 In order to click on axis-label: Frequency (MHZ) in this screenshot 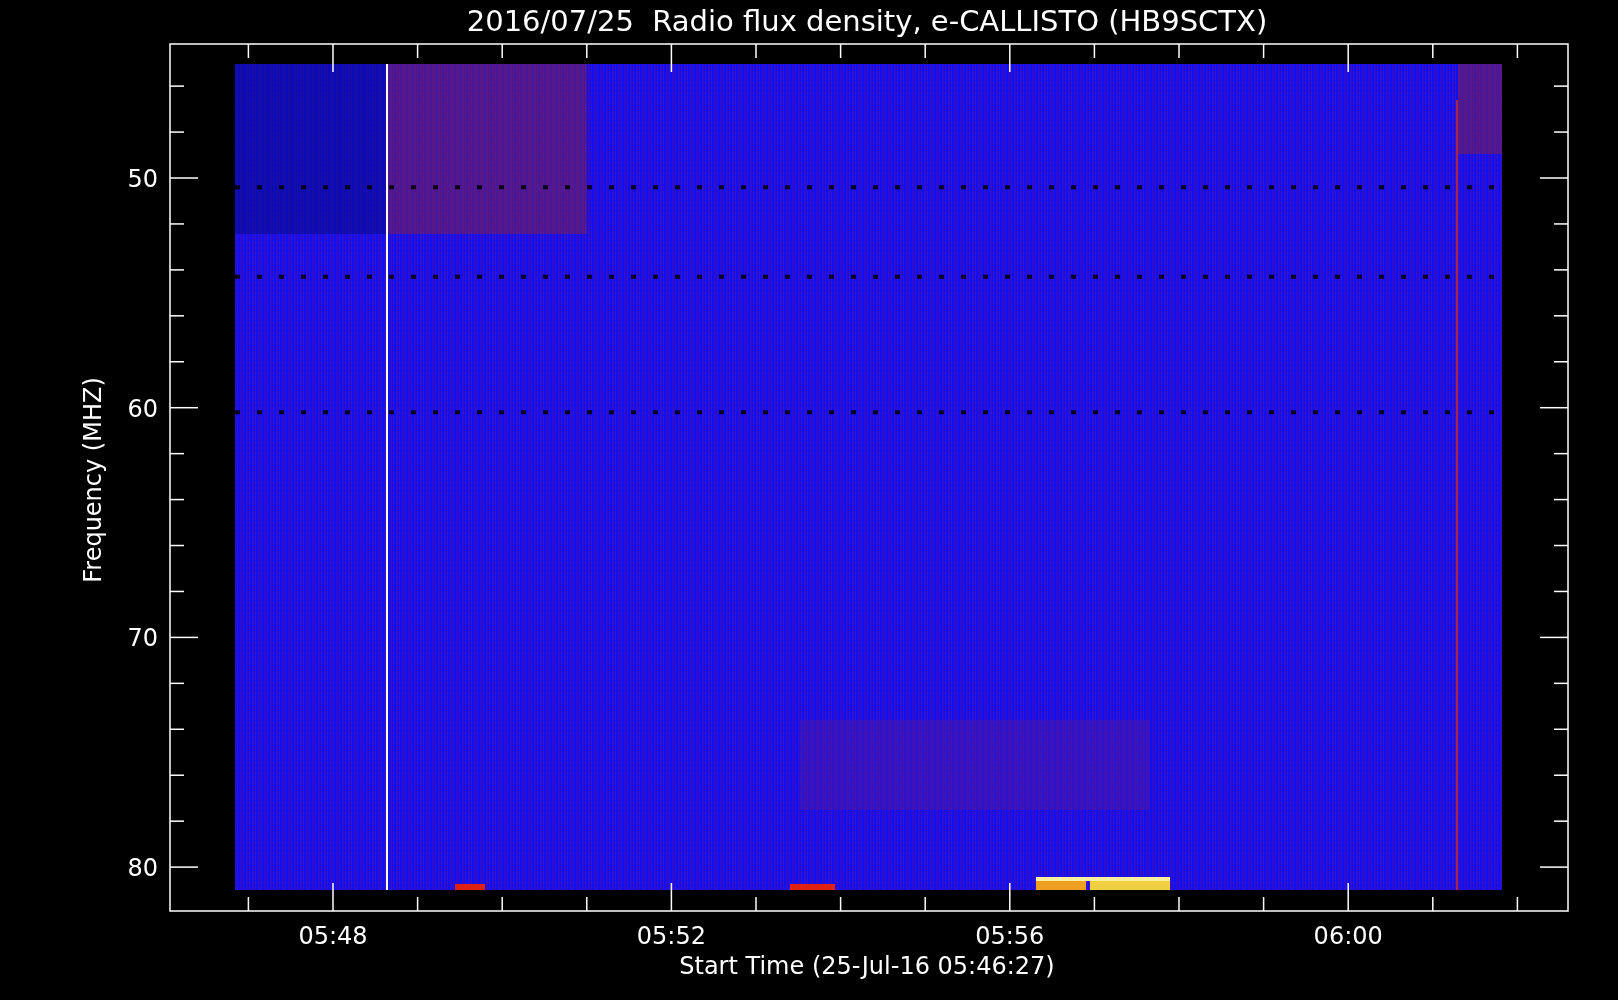, I will do `click(93, 480)`.